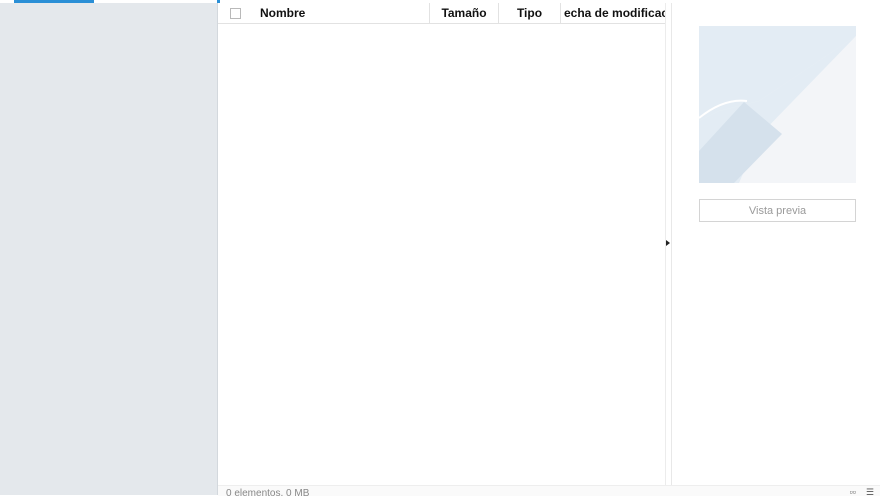 This screenshot has height=496, width=880. I want to click on column-header-type: Tipo, so click(530, 13).